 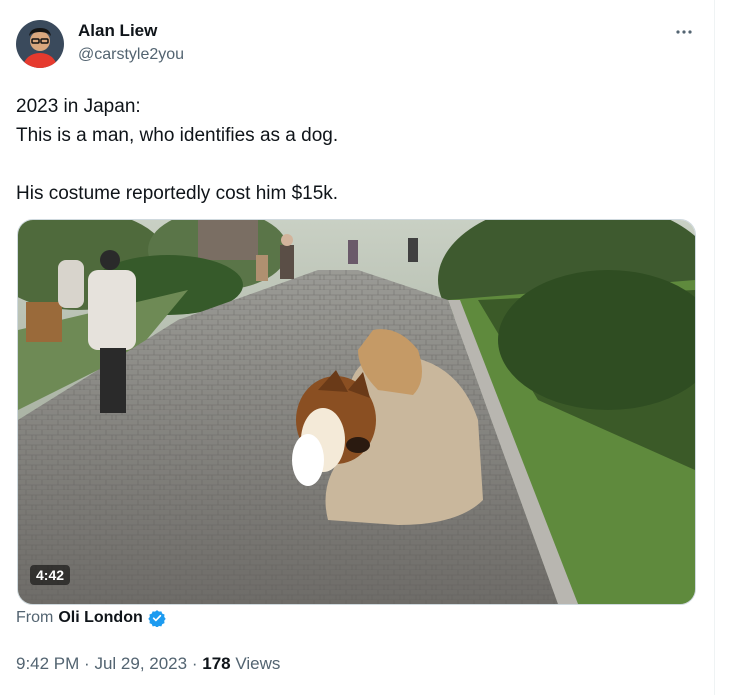 I want to click on author-name: Alan Liew, so click(x=117, y=31).